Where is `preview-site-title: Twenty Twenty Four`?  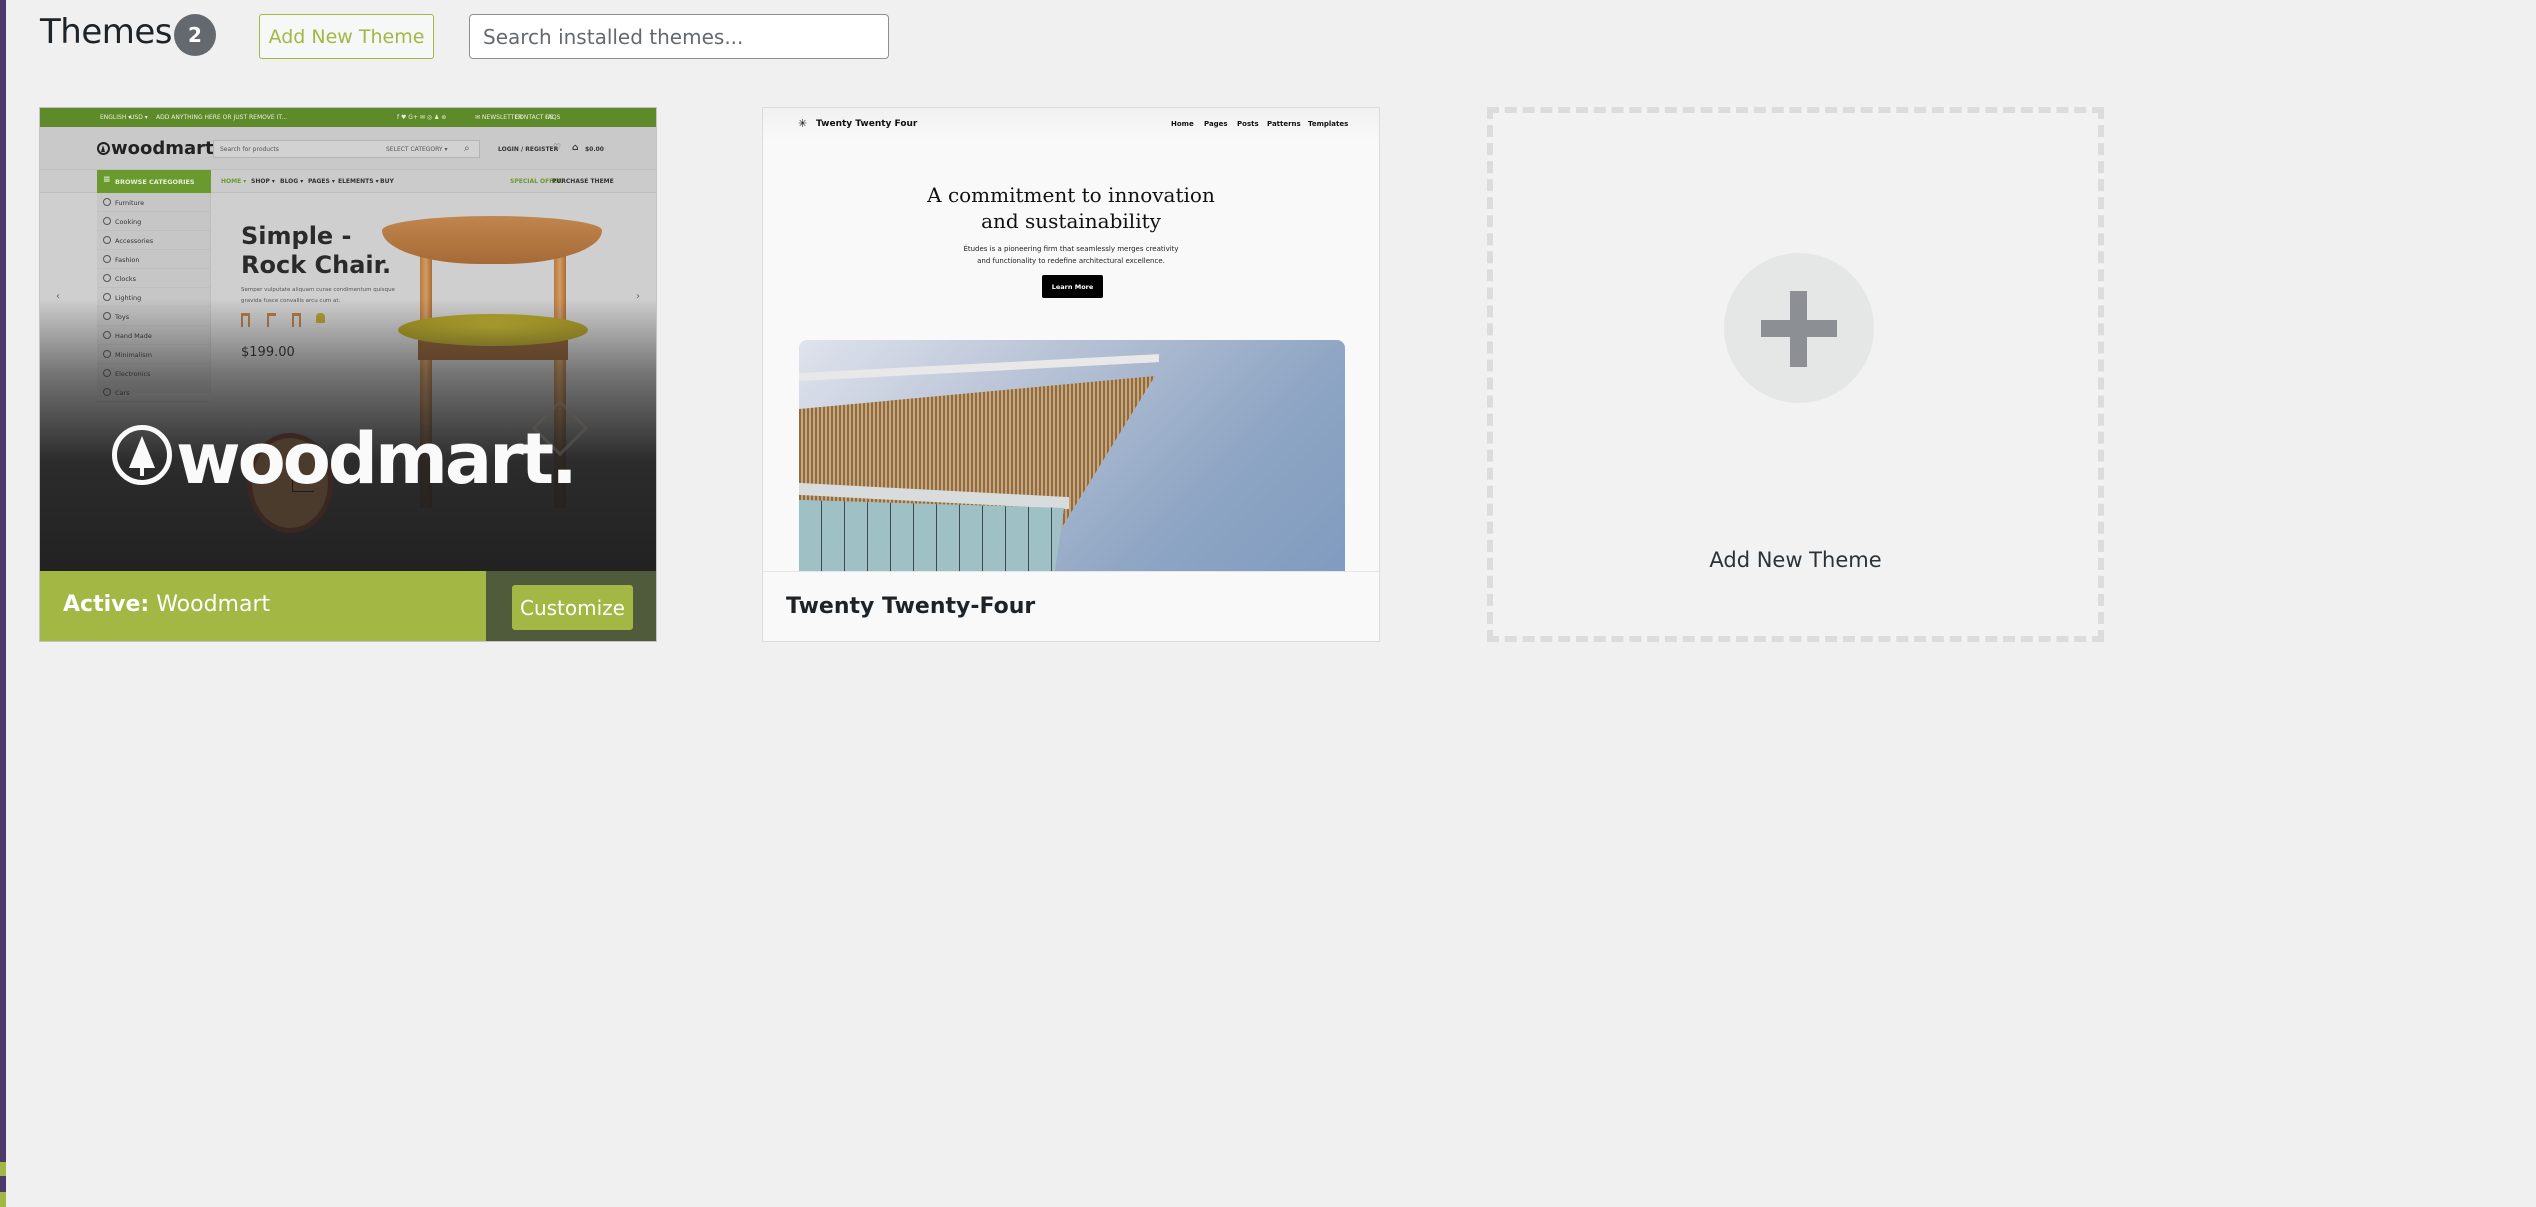 preview-site-title: Twenty Twenty Four is located at coordinates (867, 124).